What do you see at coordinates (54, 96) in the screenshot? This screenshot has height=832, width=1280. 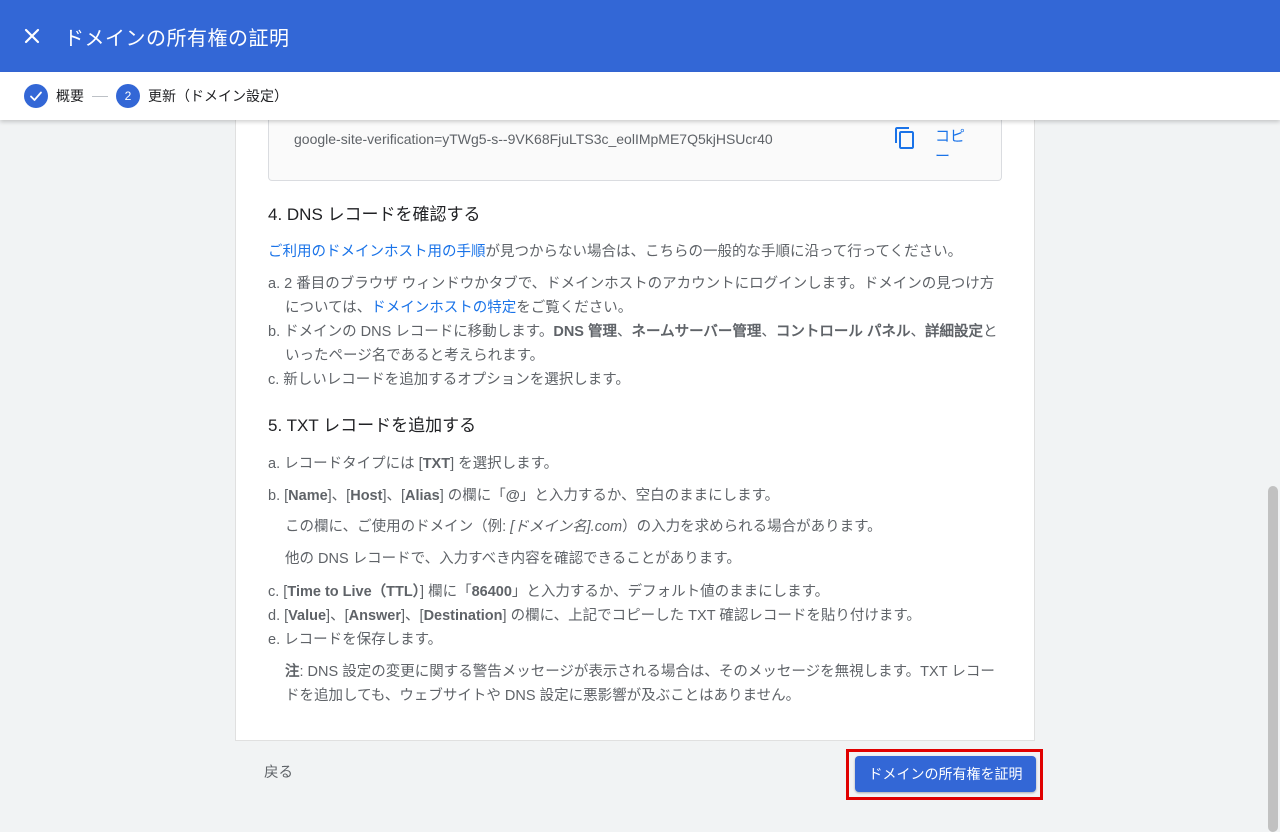 I see `step-overview: 概要` at bounding box center [54, 96].